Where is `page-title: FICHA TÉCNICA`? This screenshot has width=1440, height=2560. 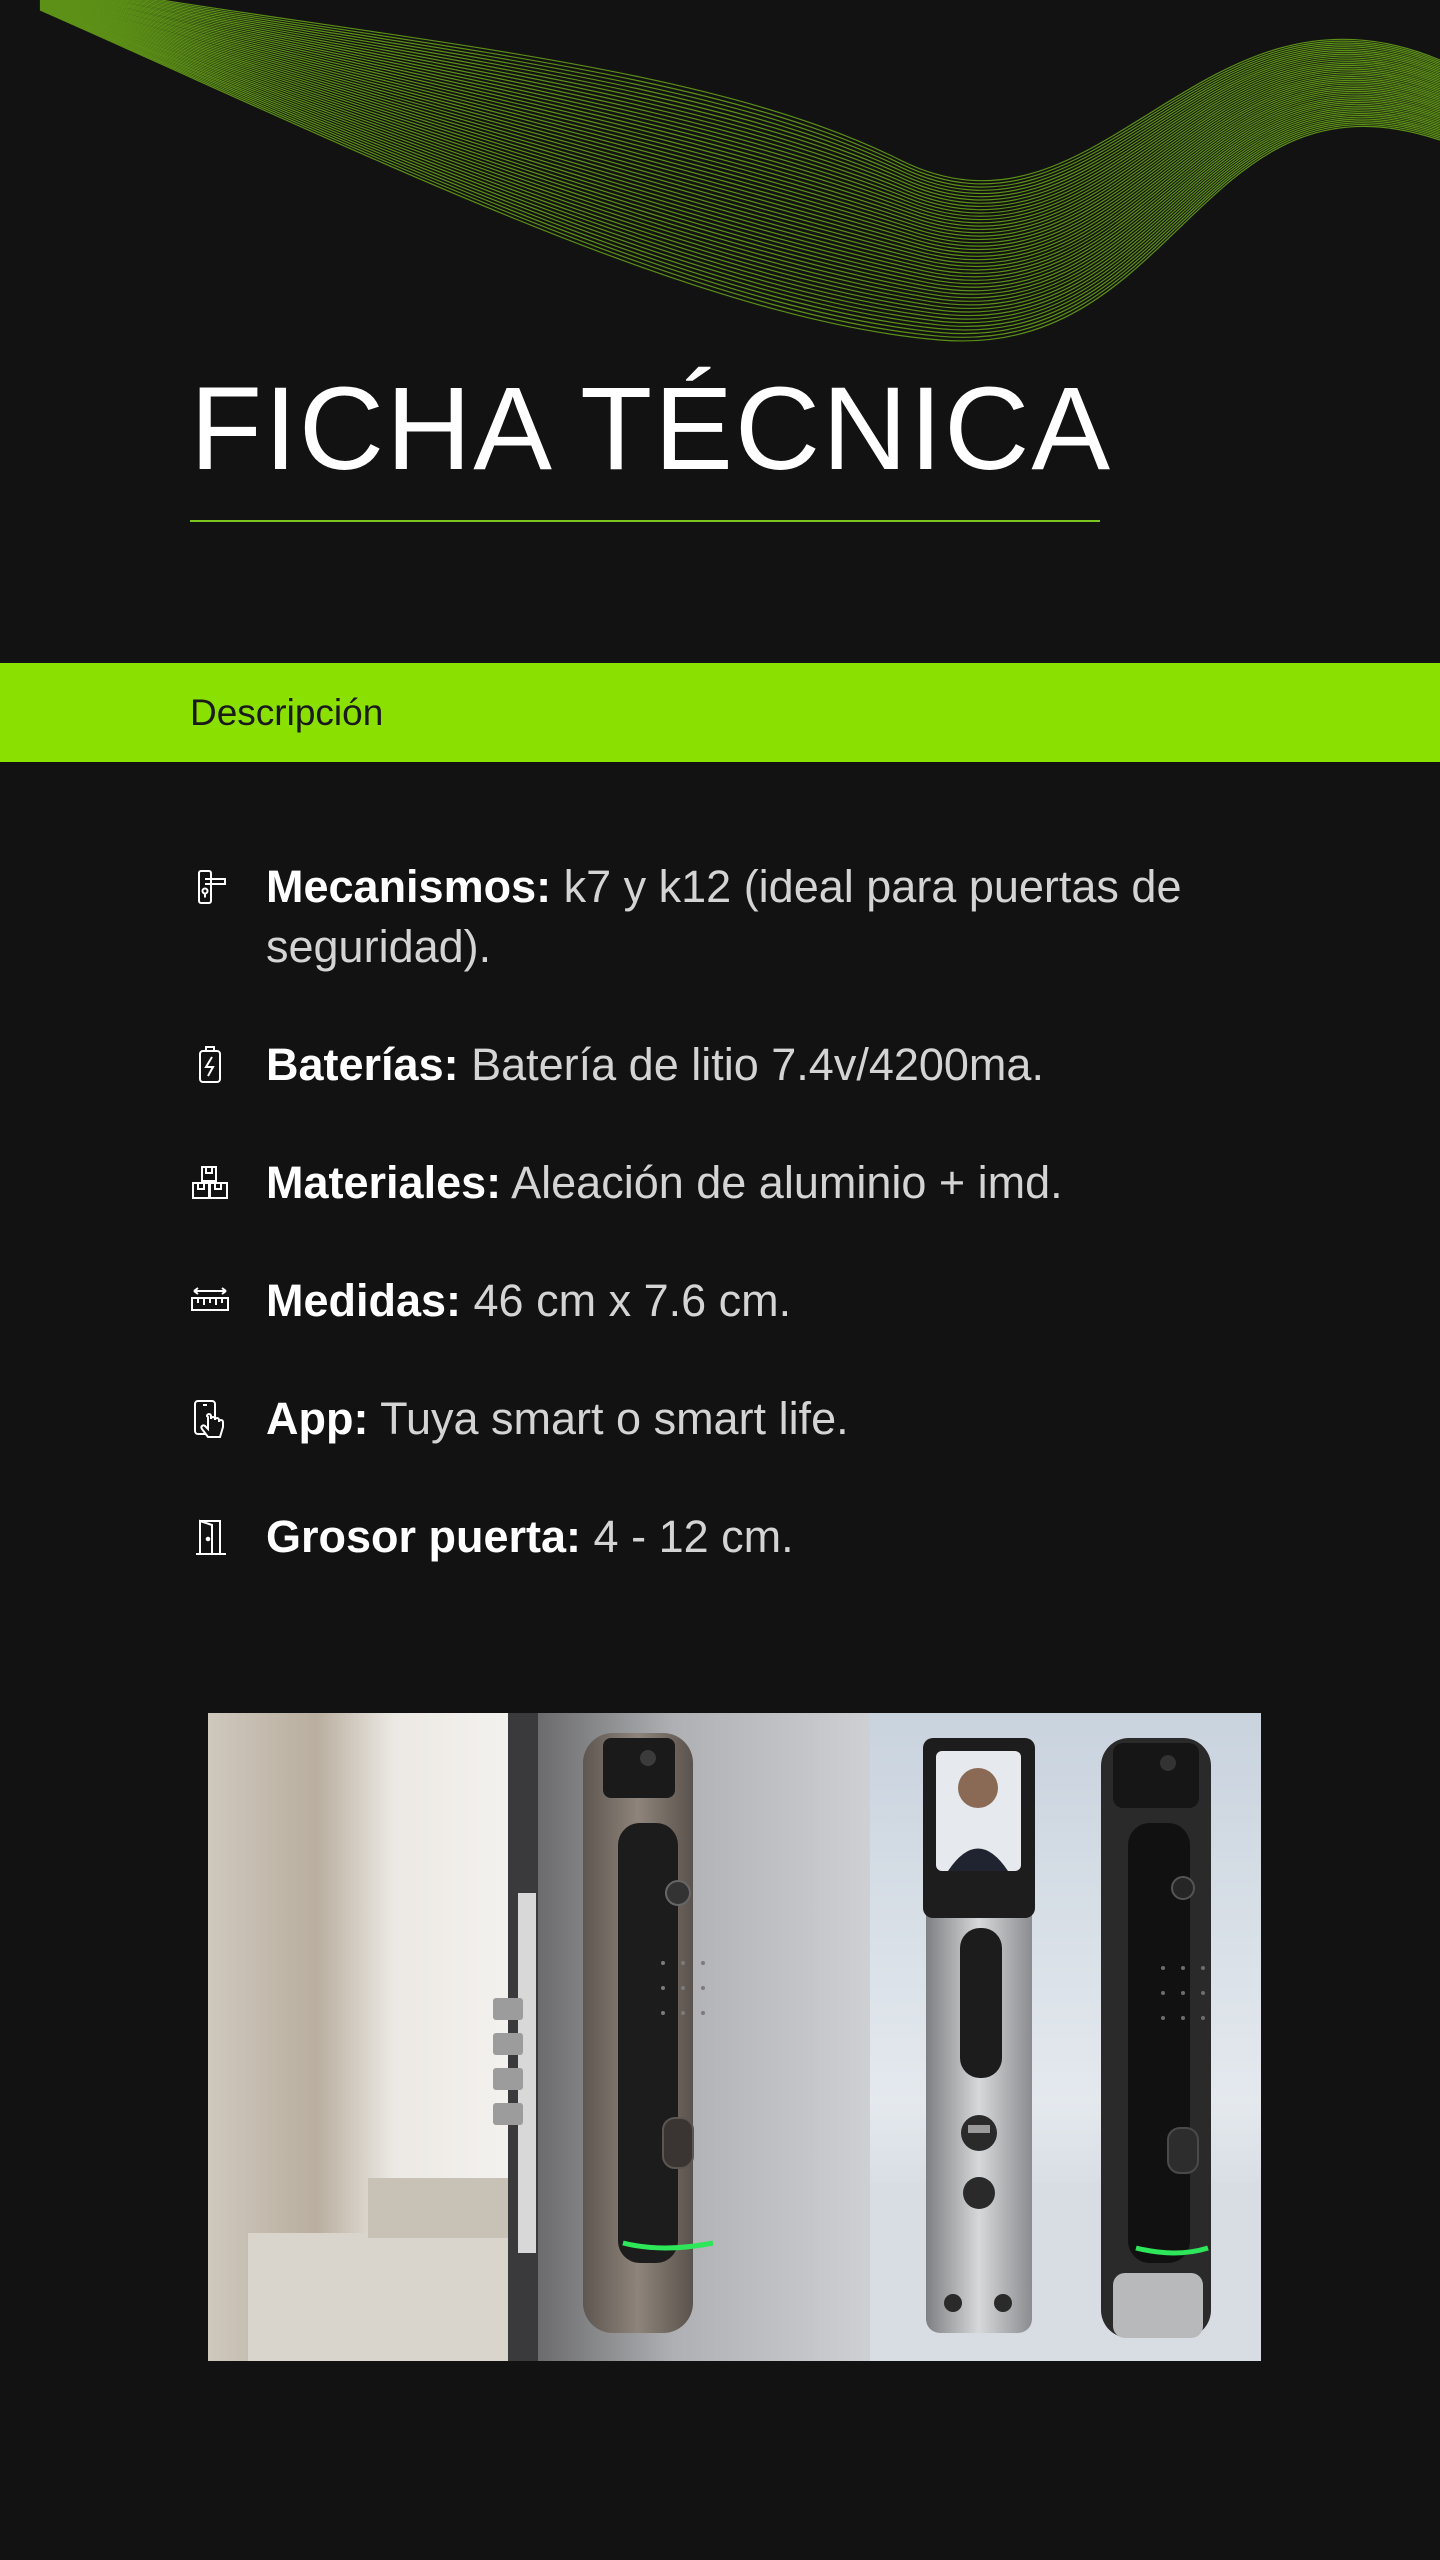 page-title: FICHA TÉCNICA is located at coordinates (651, 429).